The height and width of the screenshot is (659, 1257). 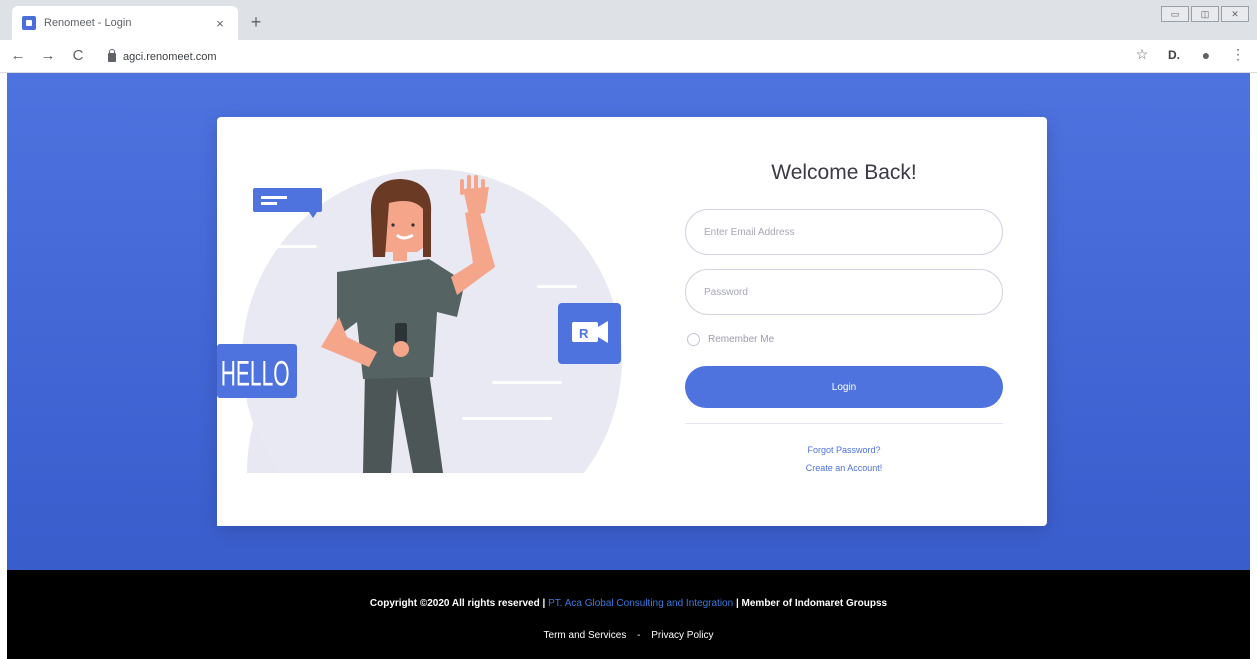 What do you see at coordinates (78, 56) in the screenshot?
I see `reload-button: C` at bounding box center [78, 56].